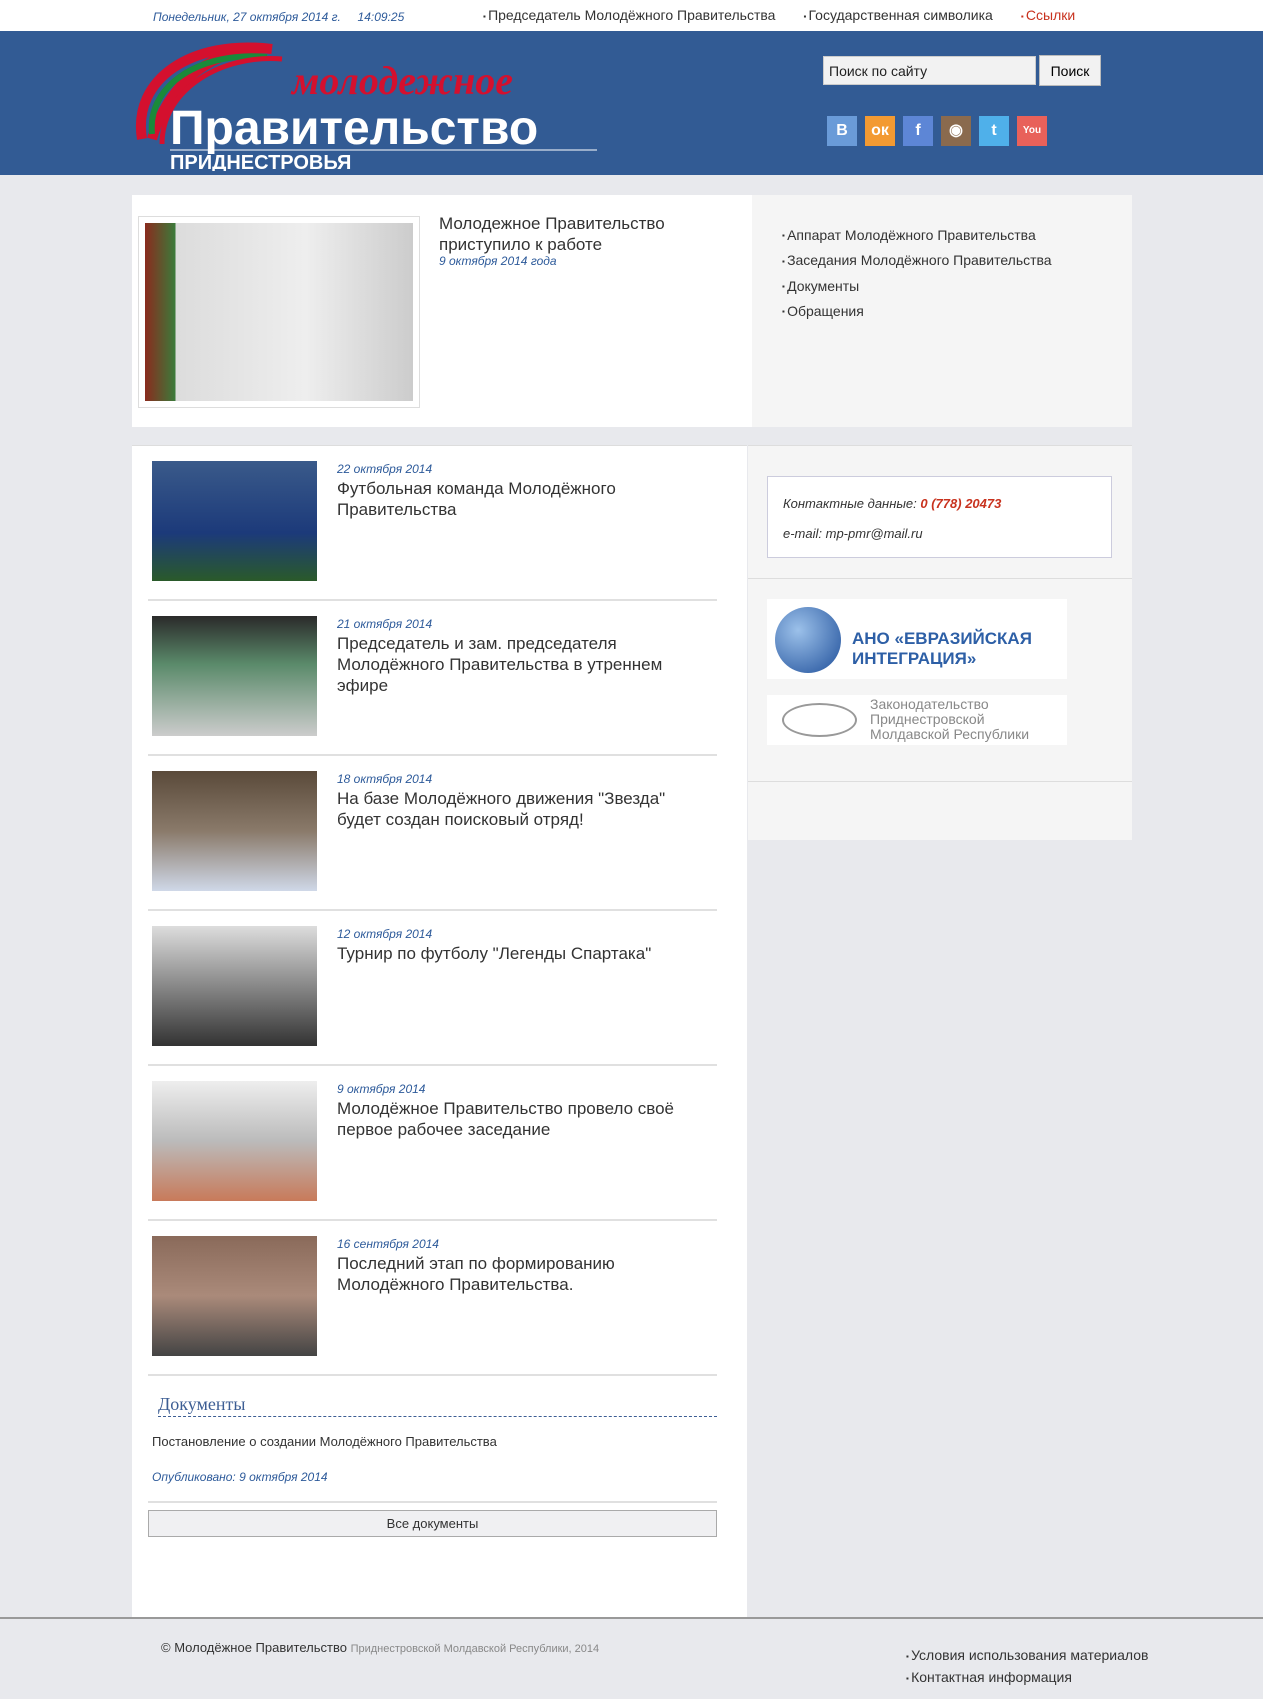 The image size is (1263, 1699). Describe the element at coordinates (629, 15) in the screenshot. I see `link-chairman: Председатель Молодёжного Правительства` at that location.